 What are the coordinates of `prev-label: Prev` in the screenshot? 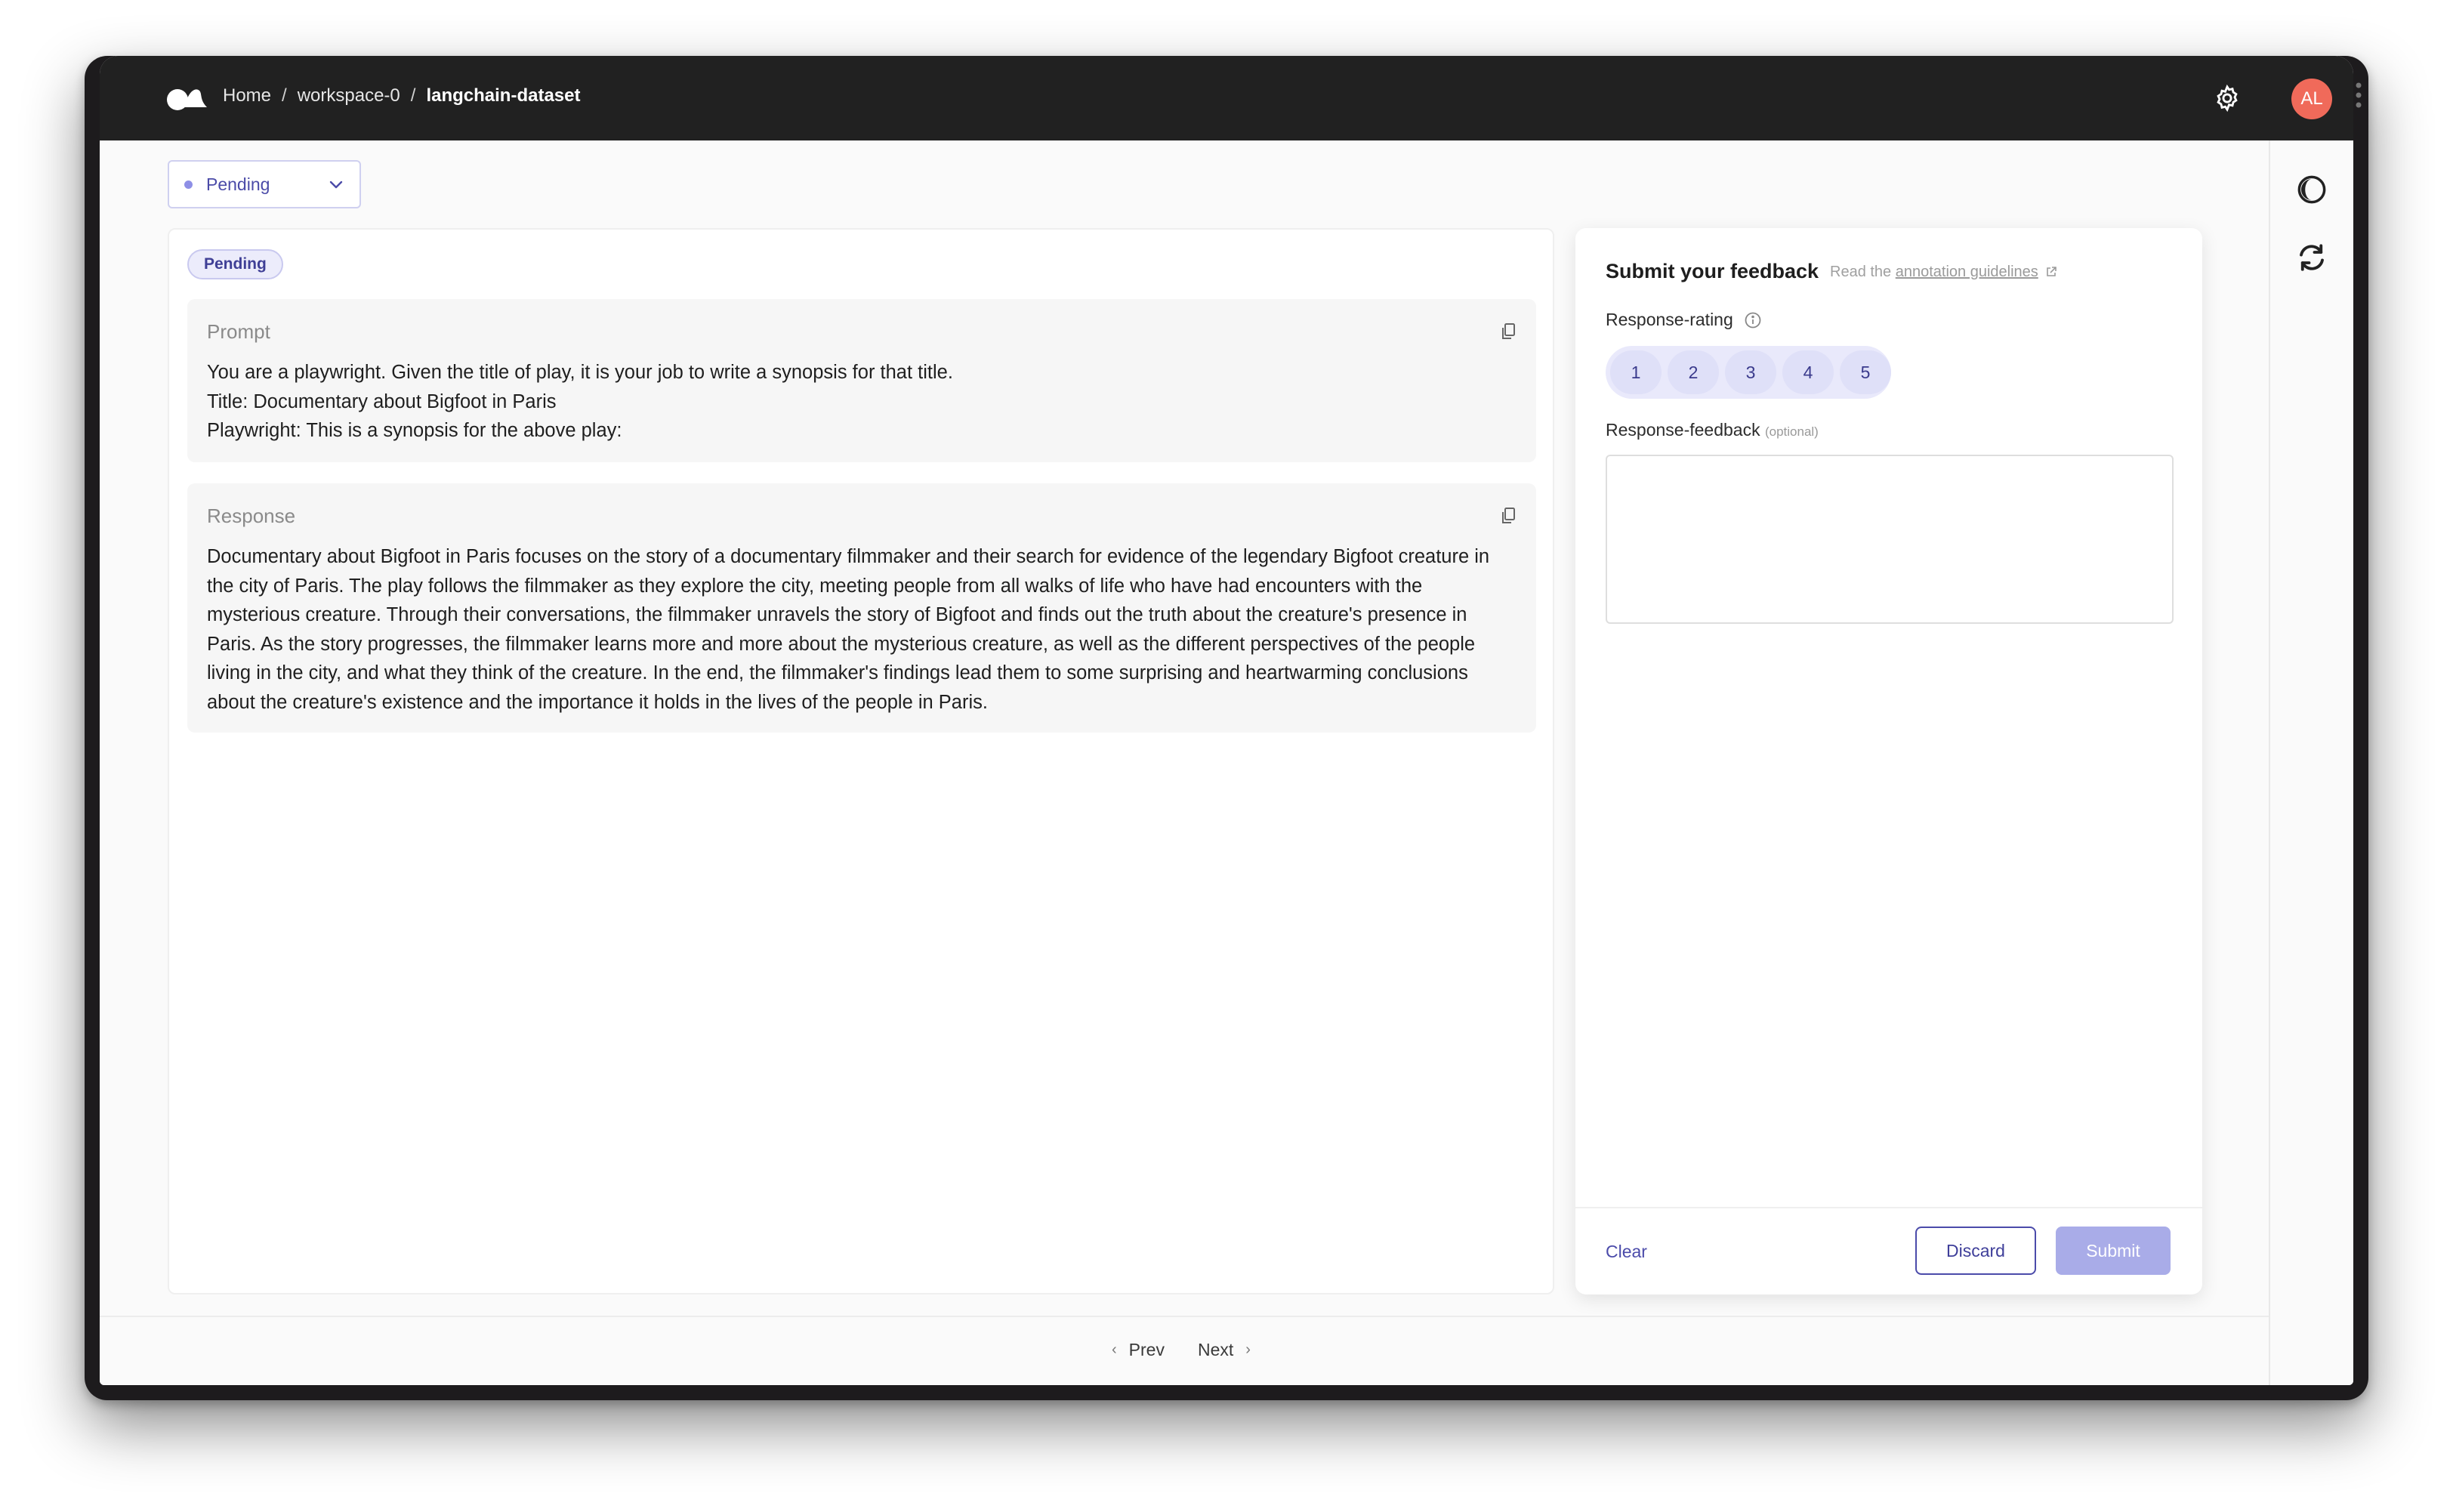 It's located at (1146, 1349).